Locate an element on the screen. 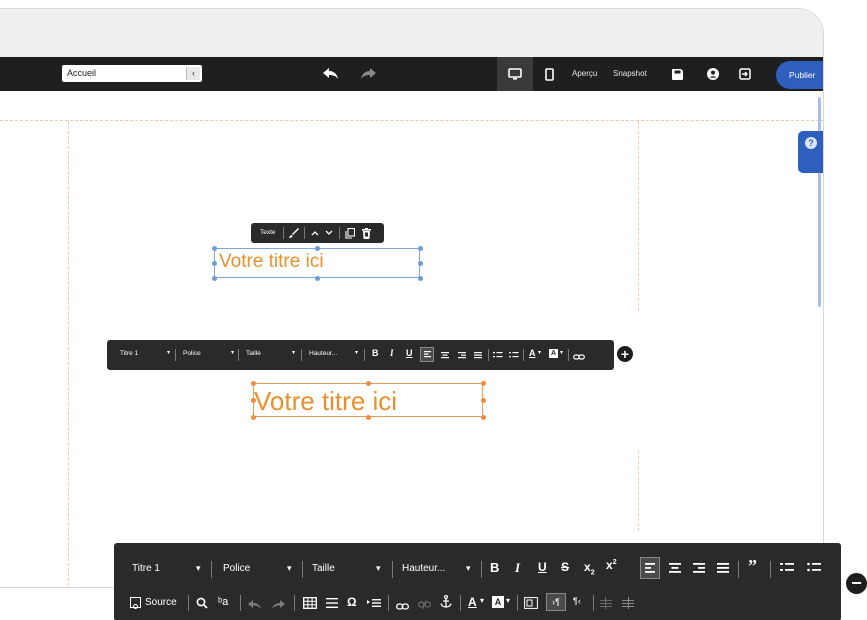  superscript-icon: x2 is located at coordinates (611, 565).